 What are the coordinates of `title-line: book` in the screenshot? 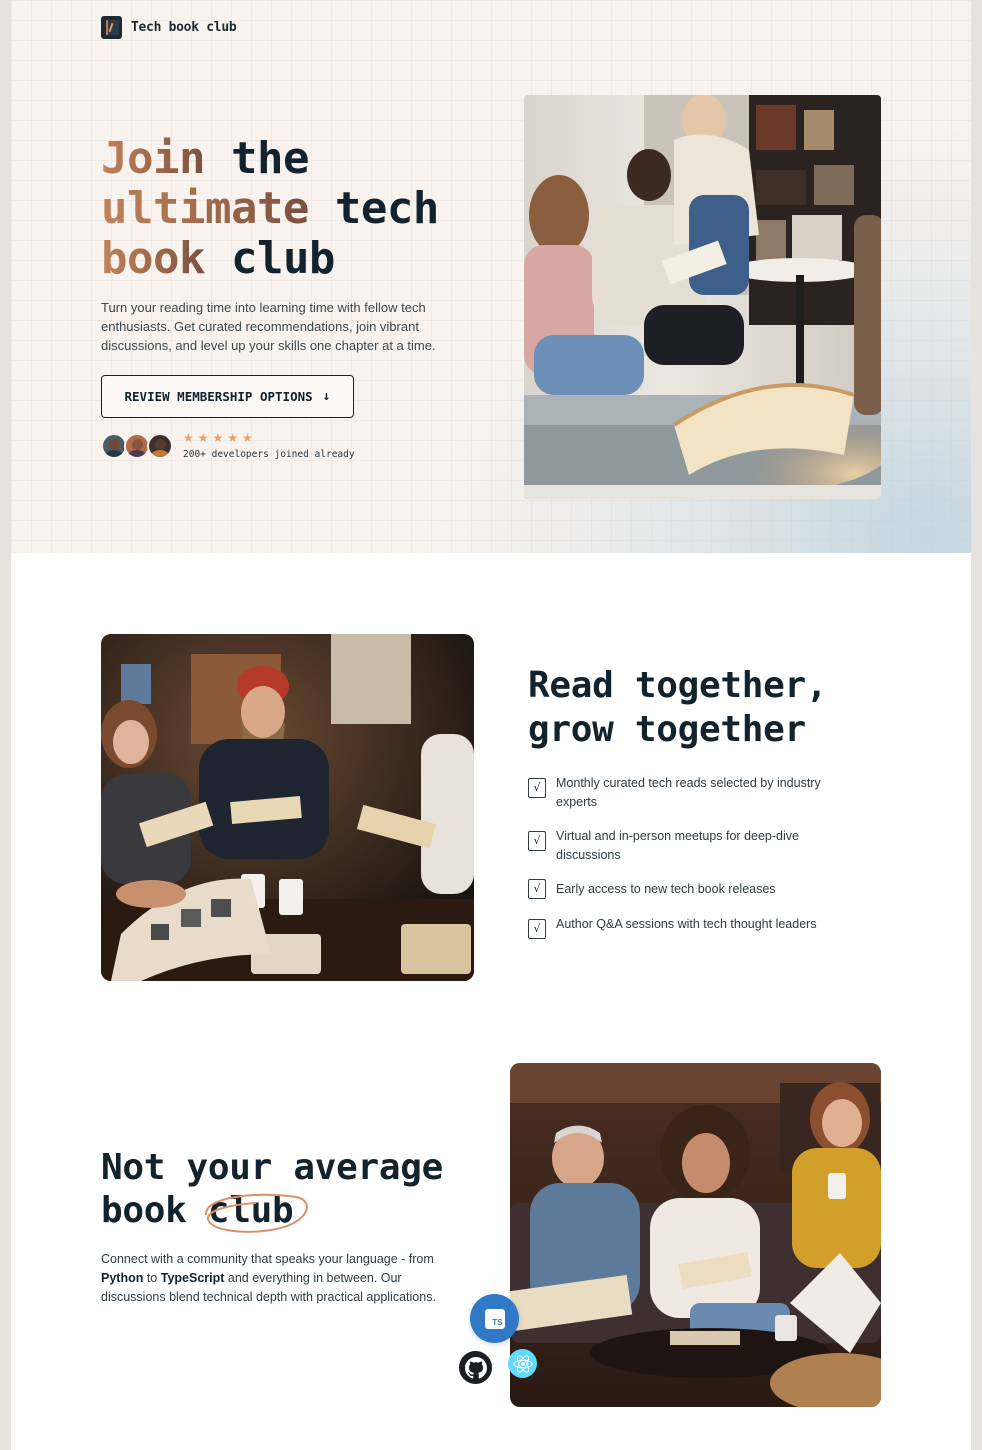 It's located at (154, 1210).